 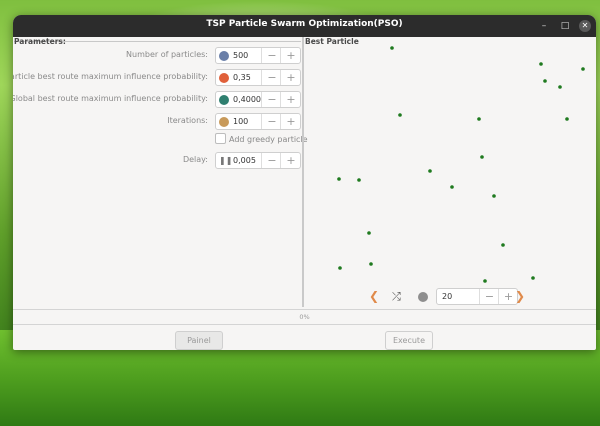 What do you see at coordinates (268, 139) in the screenshot?
I see `add-greedy-particle-label: Add greedy particle` at bounding box center [268, 139].